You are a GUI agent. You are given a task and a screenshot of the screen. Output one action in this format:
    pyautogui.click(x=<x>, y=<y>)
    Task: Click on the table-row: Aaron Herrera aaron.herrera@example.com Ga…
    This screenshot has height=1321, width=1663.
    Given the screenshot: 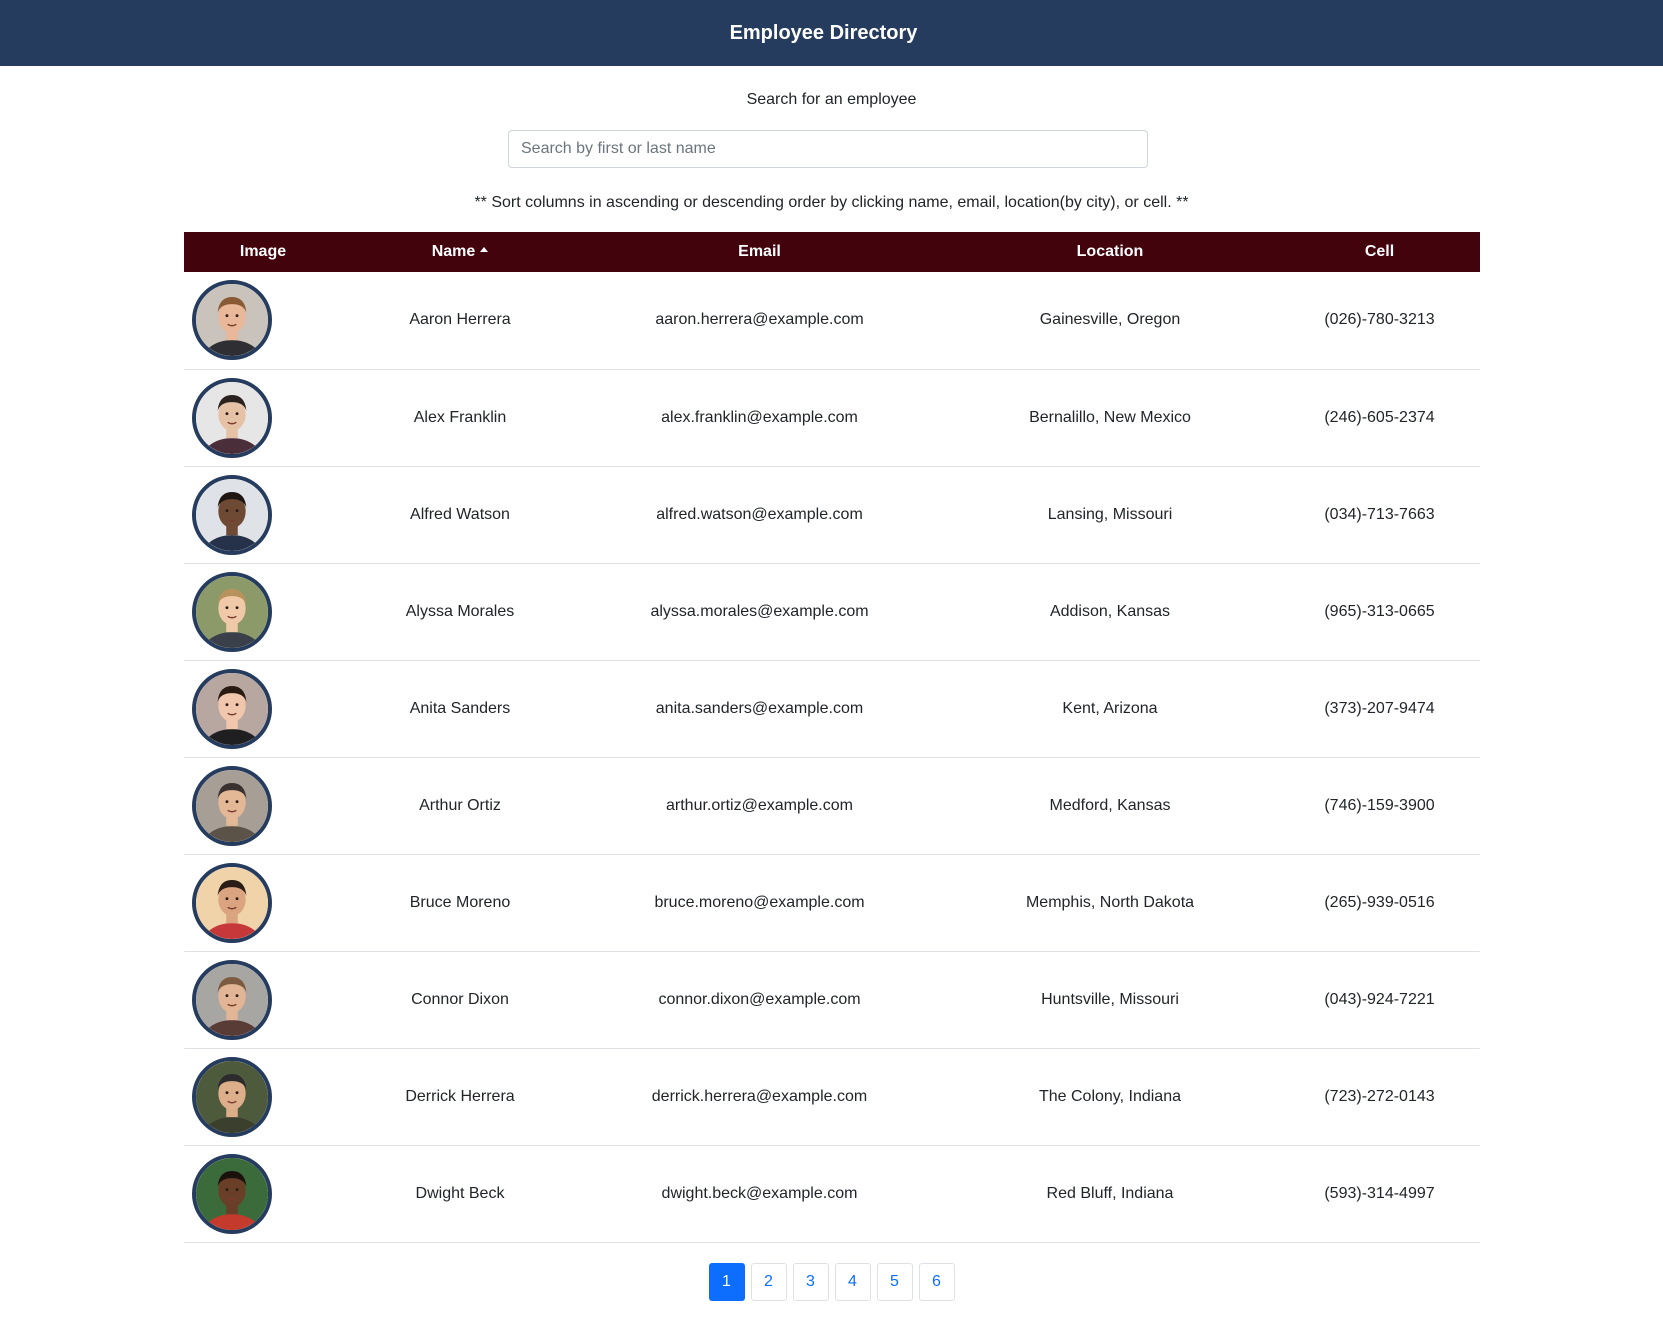 What is the action you would take?
    pyautogui.click(x=832, y=320)
    